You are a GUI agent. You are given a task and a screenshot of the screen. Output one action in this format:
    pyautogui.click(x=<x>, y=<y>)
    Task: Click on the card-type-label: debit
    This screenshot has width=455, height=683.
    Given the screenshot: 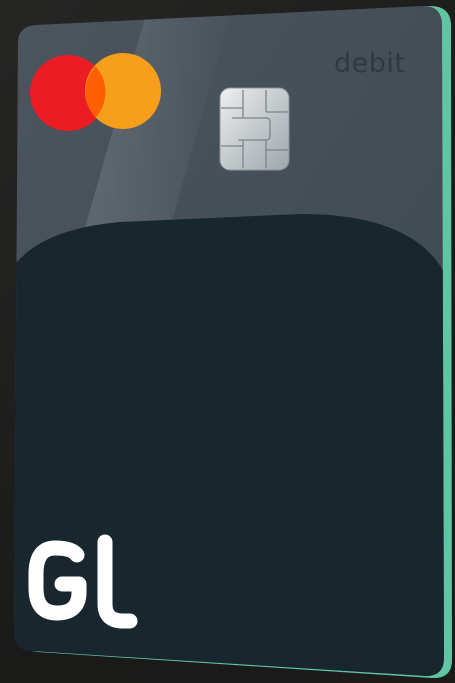 What is the action you would take?
    pyautogui.click(x=369, y=63)
    